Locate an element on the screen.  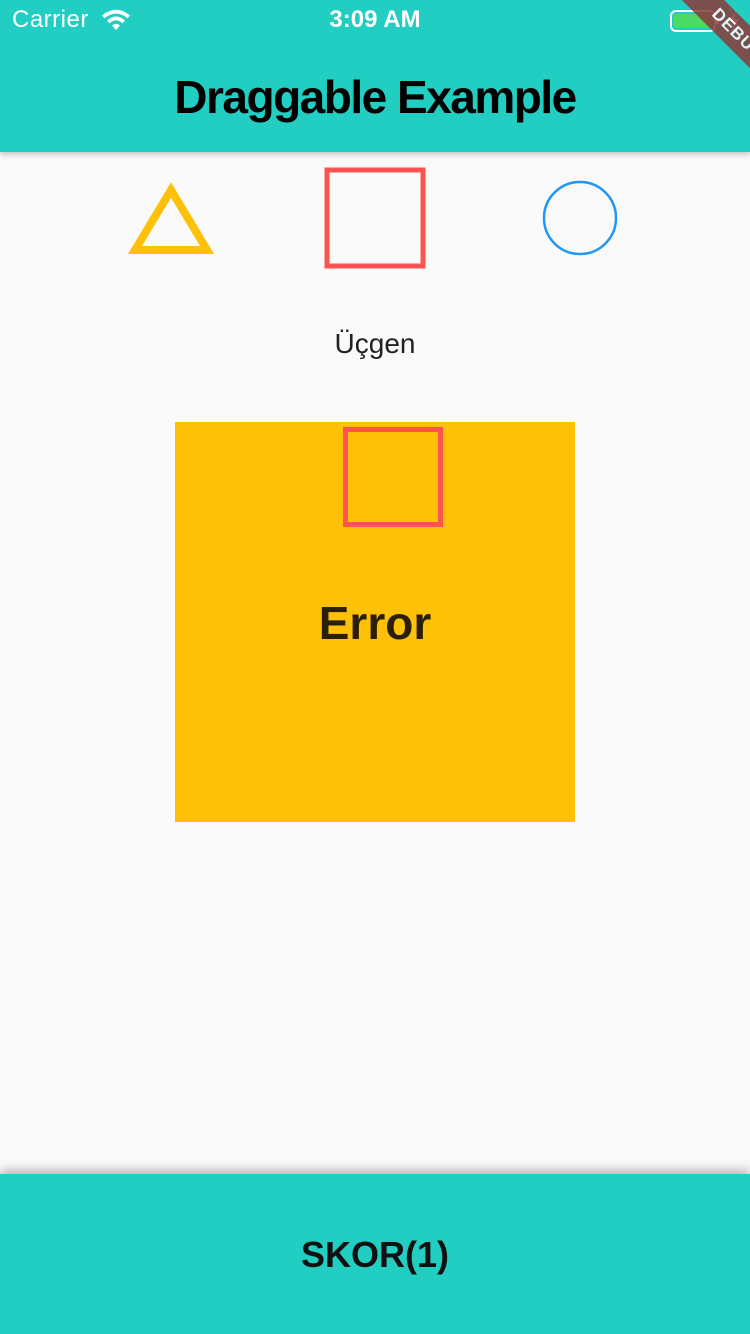
score-bar: SKOR(1) is located at coordinates (375, 1254).